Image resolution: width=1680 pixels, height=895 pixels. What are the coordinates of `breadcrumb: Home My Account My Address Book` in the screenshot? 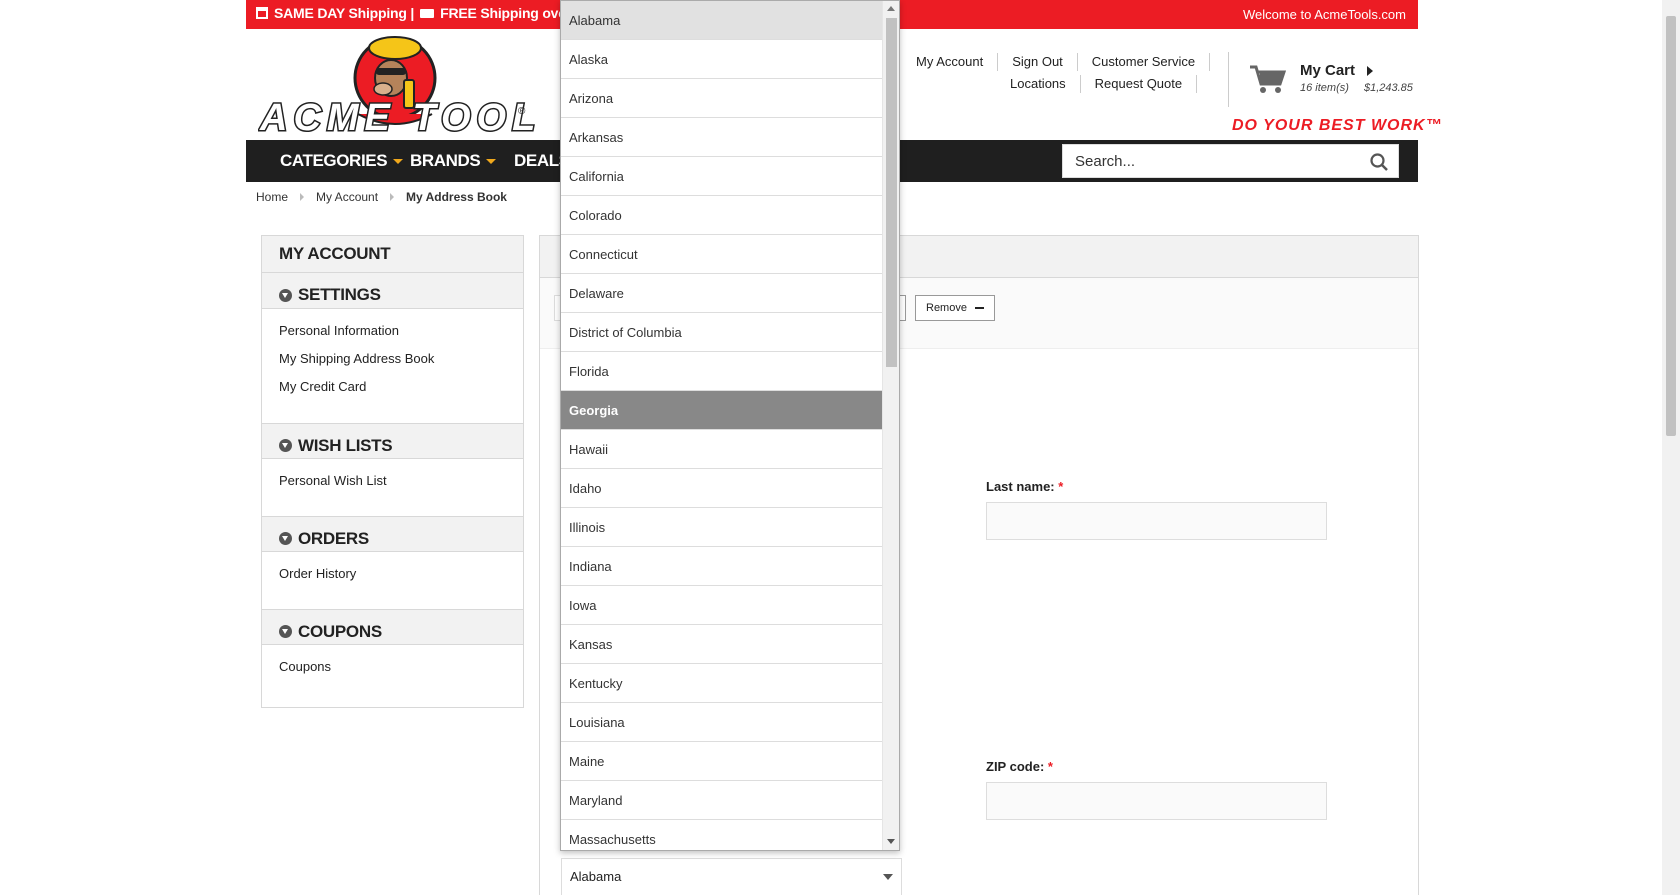 It's located at (381, 197).